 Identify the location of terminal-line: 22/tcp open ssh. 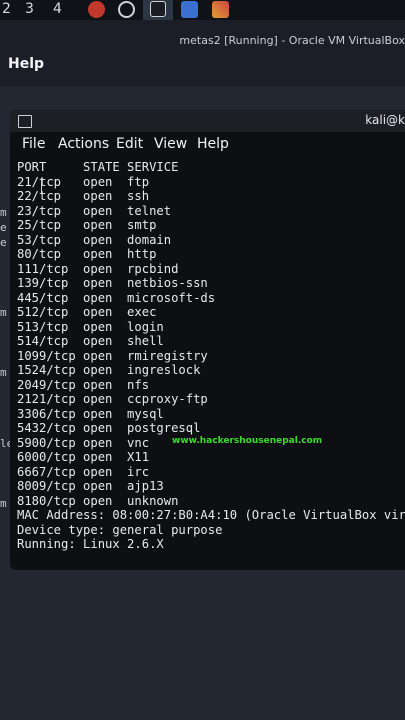
(83, 196).